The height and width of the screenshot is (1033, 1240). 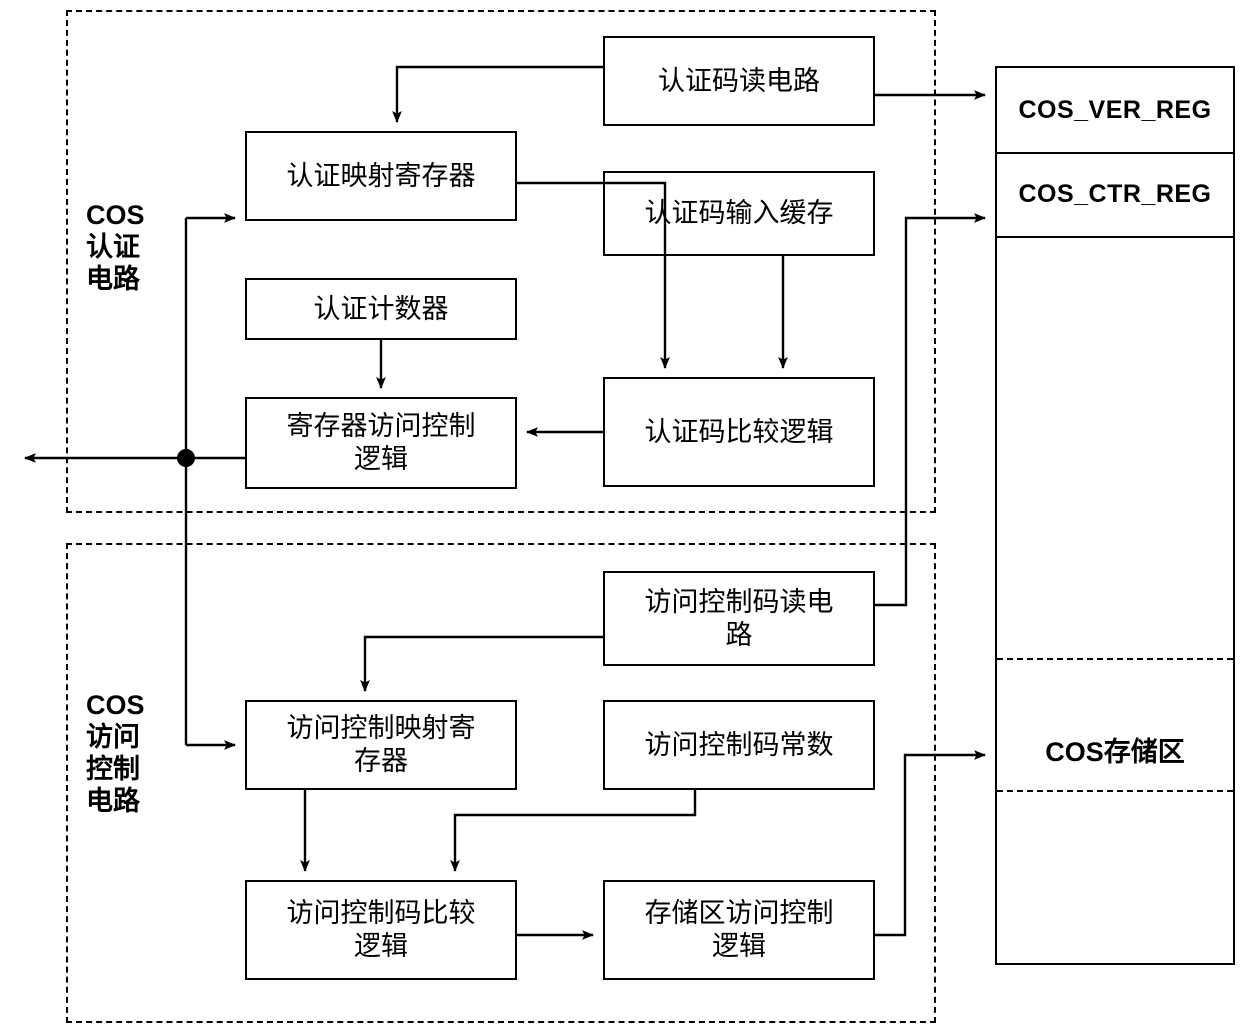 I want to click on node-register-access-control-logic: 寄存器访问控制 逻辑, so click(x=381, y=443).